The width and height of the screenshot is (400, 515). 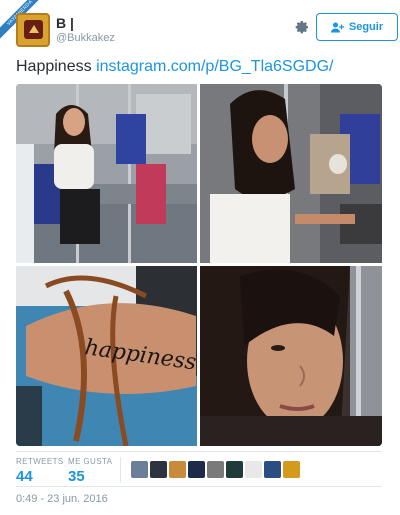 What do you see at coordinates (90, 471) in the screenshot?
I see `likes-stat: ME GUSTA 35` at bounding box center [90, 471].